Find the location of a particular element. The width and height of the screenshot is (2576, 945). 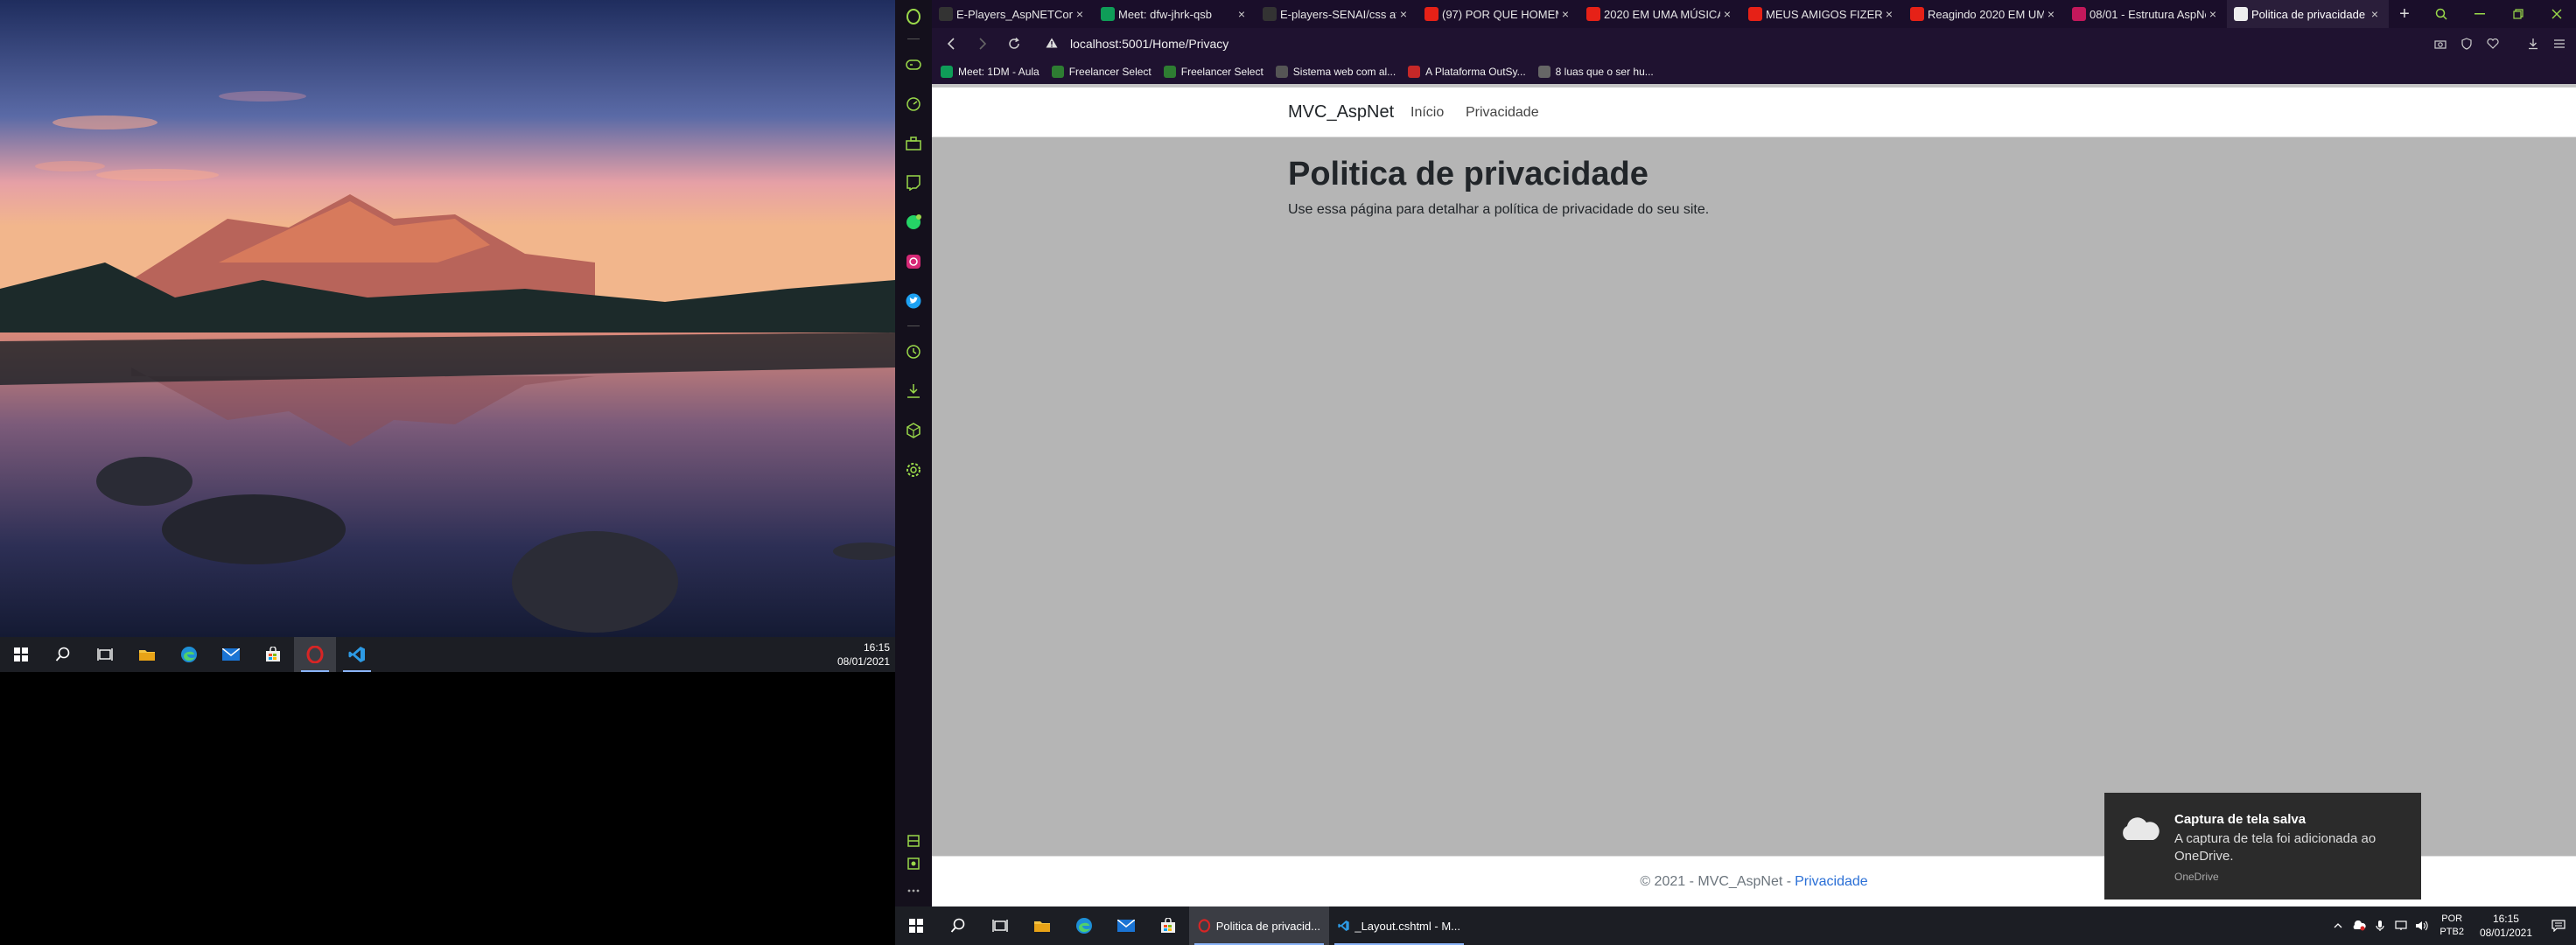

forward-icon is located at coordinates (982, 44).